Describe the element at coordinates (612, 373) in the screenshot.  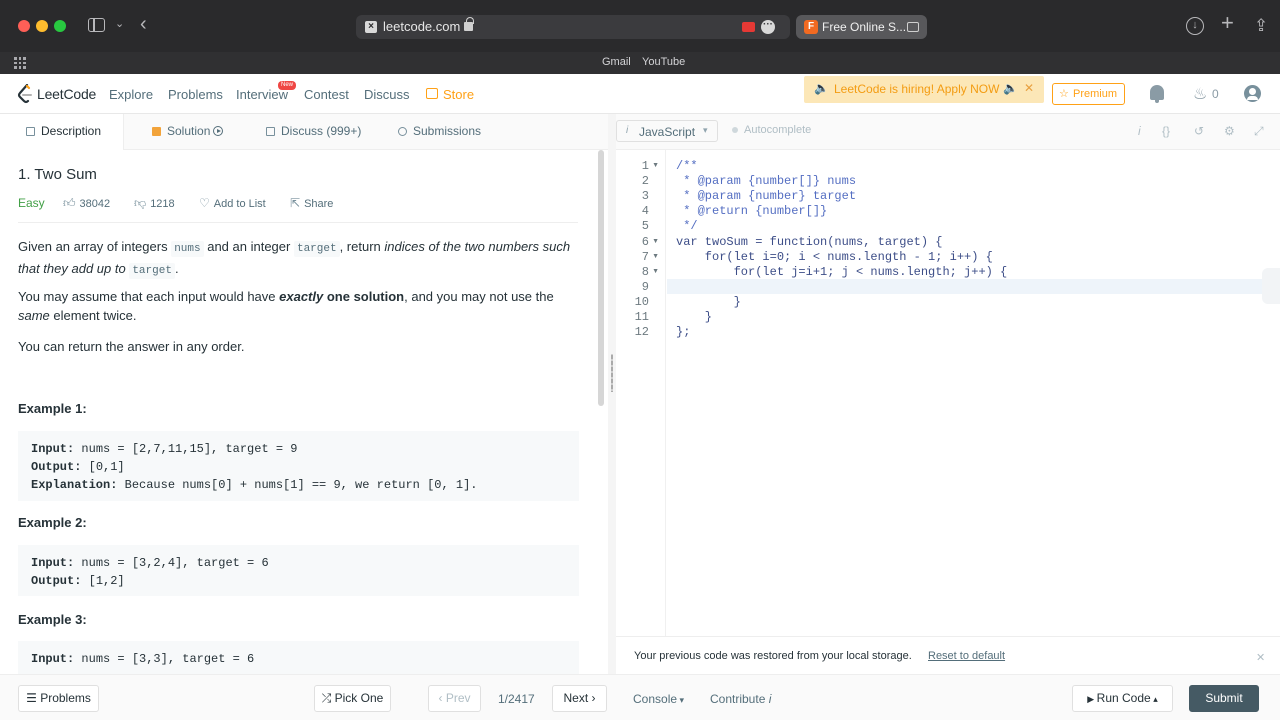
I see `drag-handle-icon` at that location.